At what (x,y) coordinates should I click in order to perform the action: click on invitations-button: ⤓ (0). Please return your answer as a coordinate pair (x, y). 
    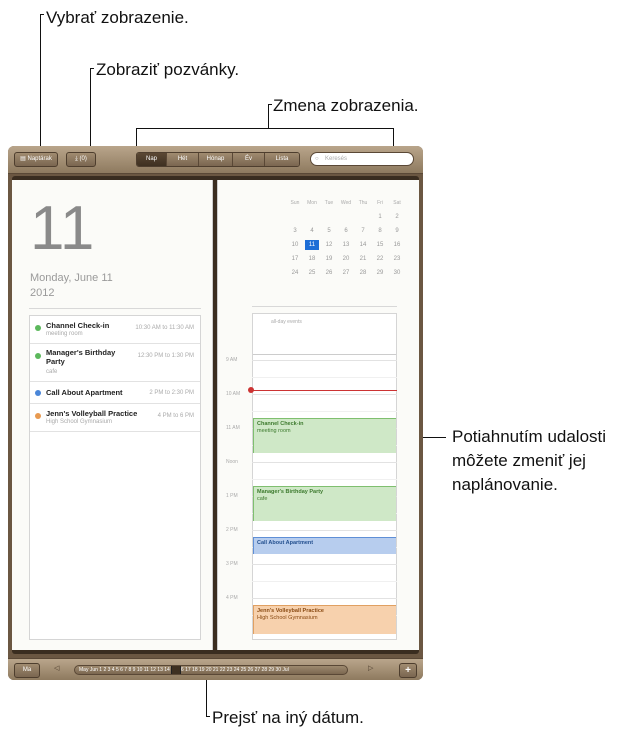
    Looking at the image, I should click on (81, 159).